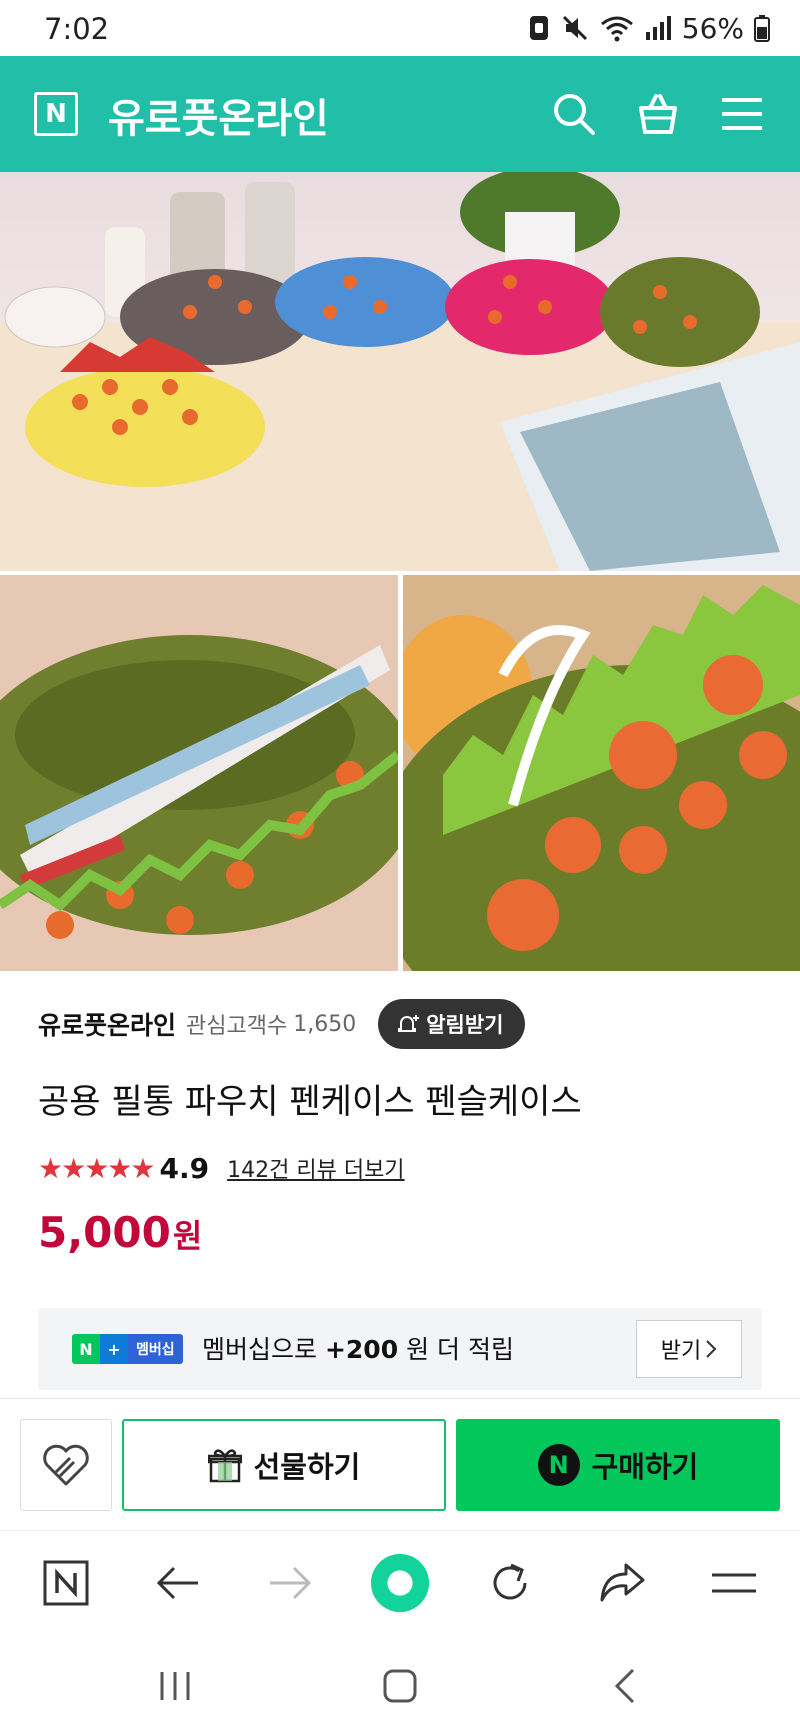 Image resolution: width=800 pixels, height=1733 pixels. Describe the element at coordinates (681, 1351) in the screenshot. I see `membership-receive-label: 받기` at that location.